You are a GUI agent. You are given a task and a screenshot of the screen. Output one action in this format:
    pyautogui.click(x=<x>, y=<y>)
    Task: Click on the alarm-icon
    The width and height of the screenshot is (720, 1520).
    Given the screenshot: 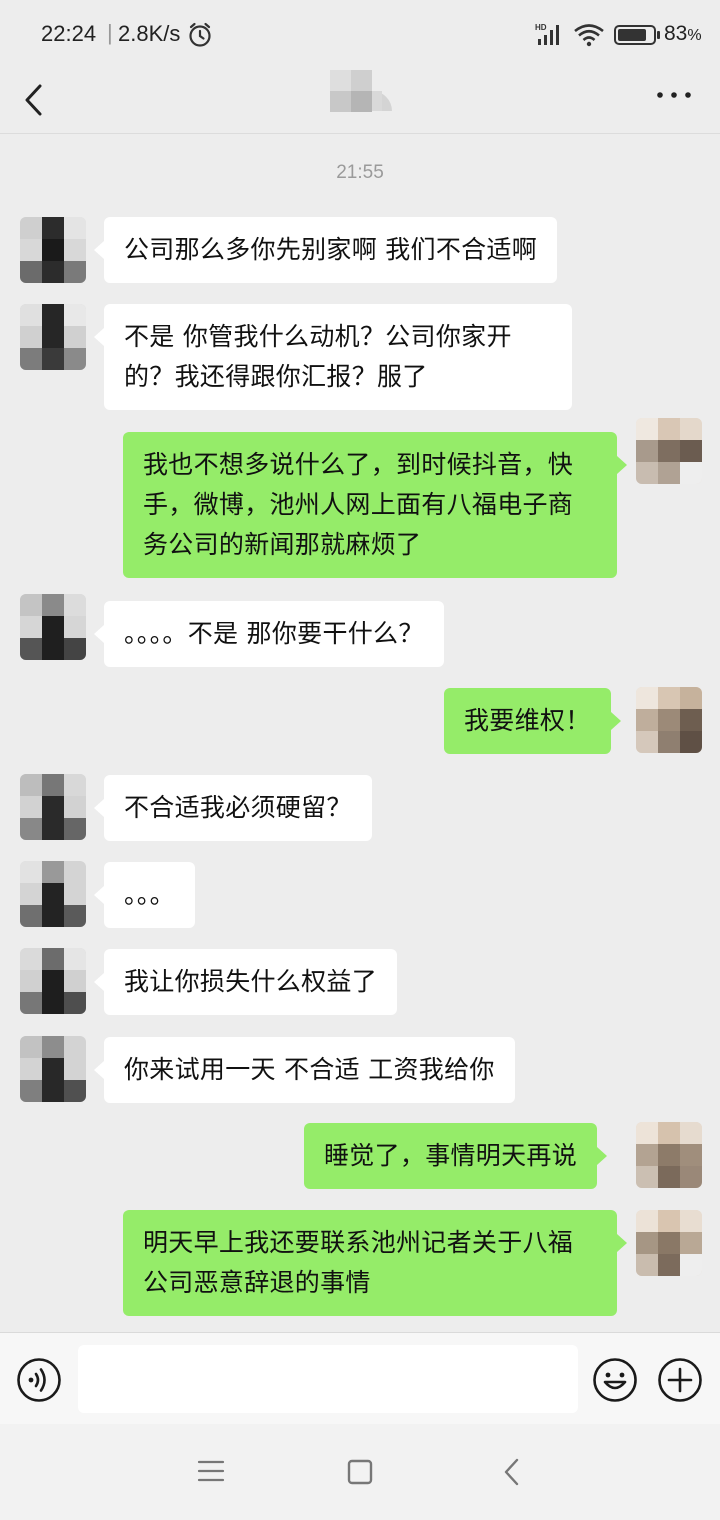 What is the action you would take?
    pyautogui.click(x=200, y=34)
    